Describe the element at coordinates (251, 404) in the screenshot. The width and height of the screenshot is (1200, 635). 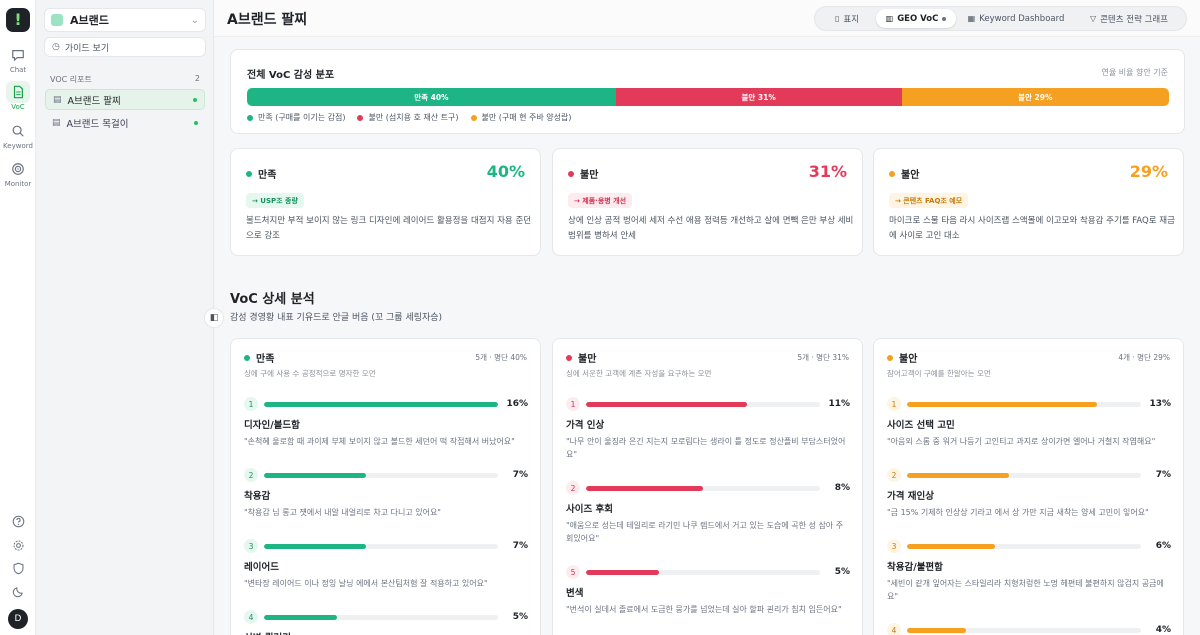
I see `rank-badge: 1` at that location.